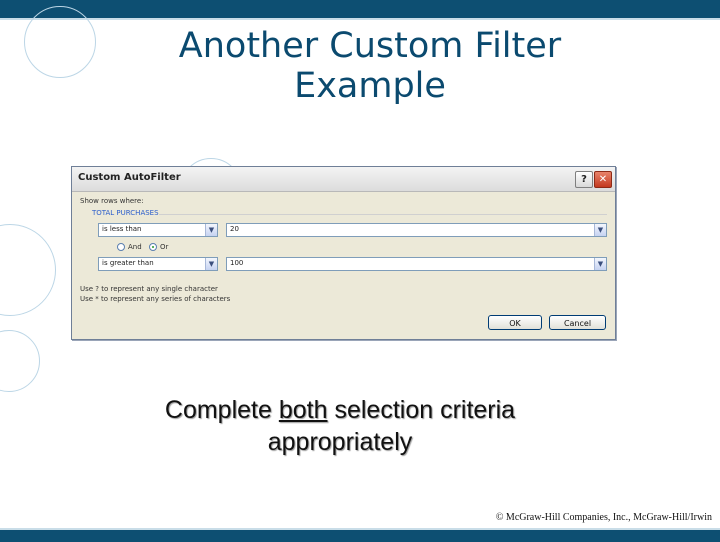  Describe the element at coordinates (370, 86) in the screenshot. I see `slide-title-line2: Example` at that location.